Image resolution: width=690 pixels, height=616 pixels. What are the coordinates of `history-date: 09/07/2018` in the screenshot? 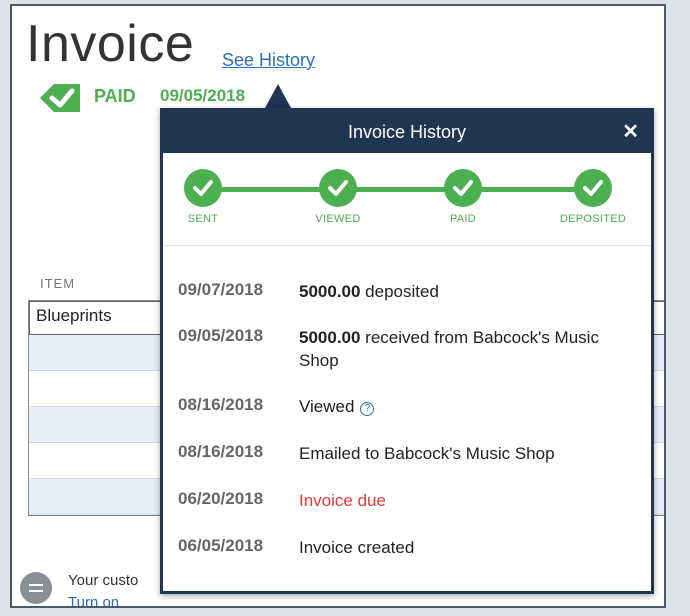 It's located at (221, 289).